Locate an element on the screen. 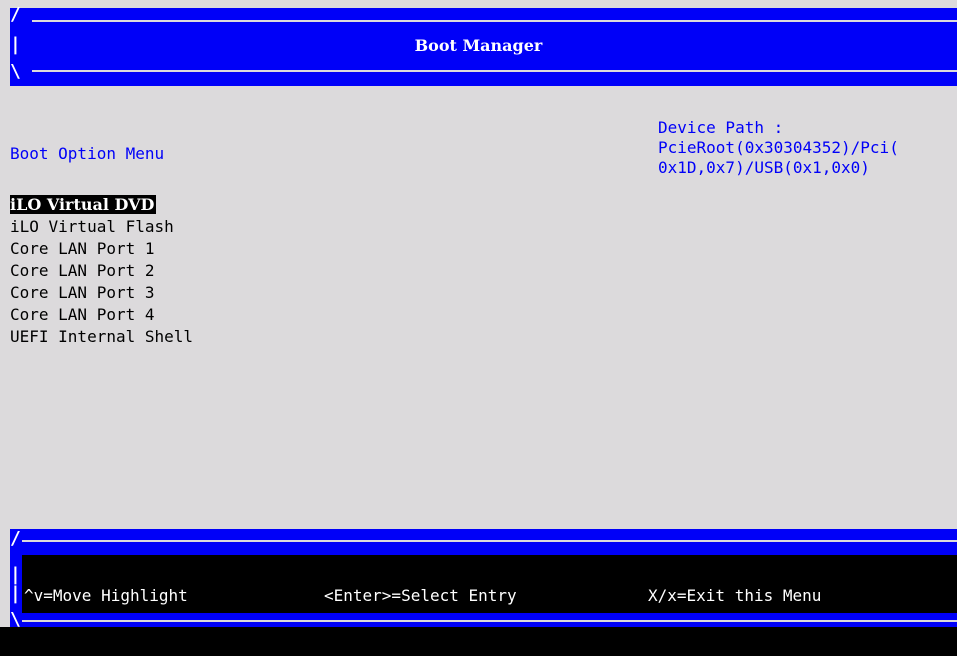 The width and height of the screenshot is (957, 656). boot-option-menu-heading: Boot Option Menu is located at coordinates (87, 153).